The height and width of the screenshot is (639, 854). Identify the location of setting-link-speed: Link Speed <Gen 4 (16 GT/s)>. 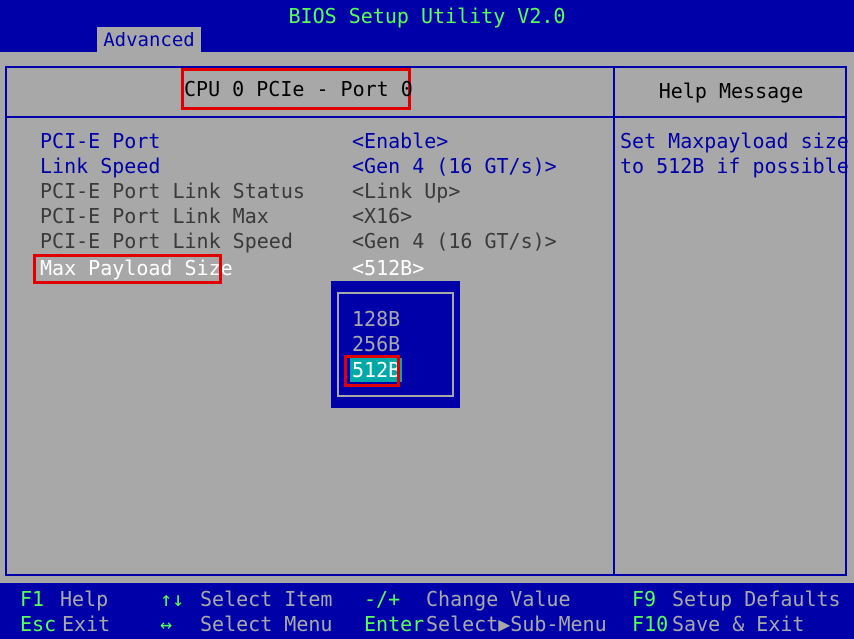
(320, 166).